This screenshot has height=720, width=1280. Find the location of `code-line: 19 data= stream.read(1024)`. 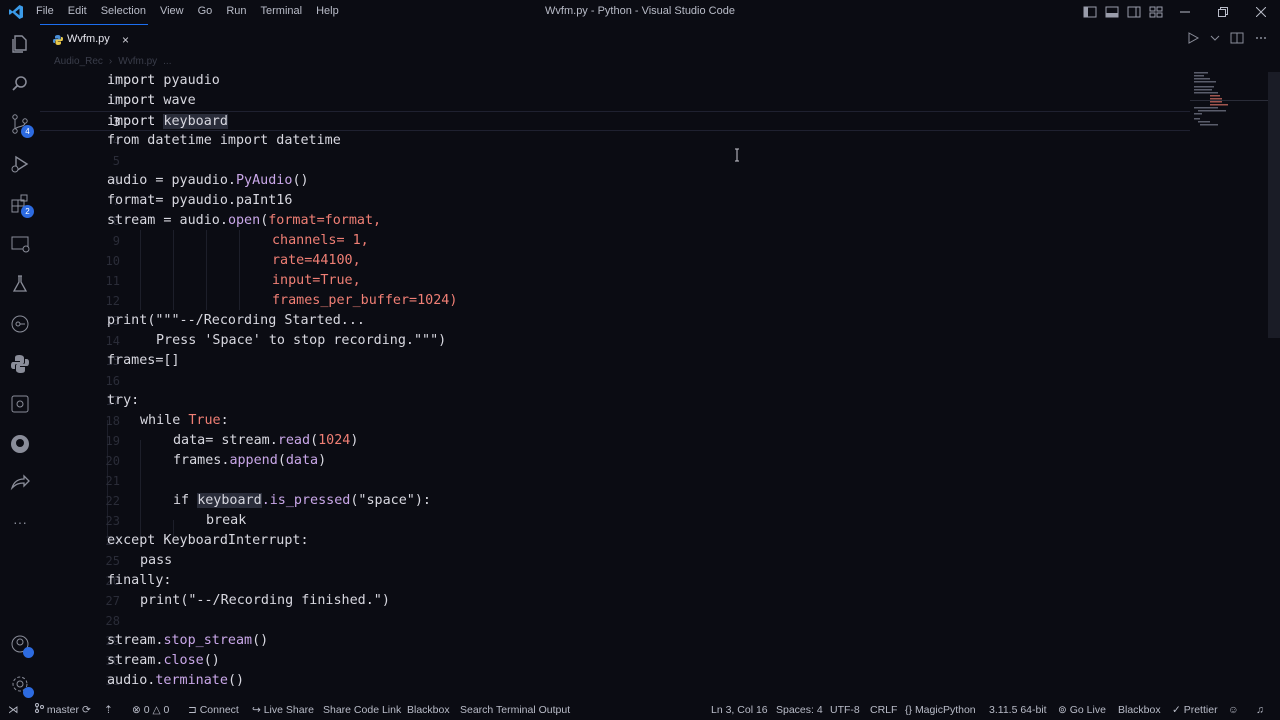

code-line: 19 data= stream.read(1024) is located at coordinates (615, 441).